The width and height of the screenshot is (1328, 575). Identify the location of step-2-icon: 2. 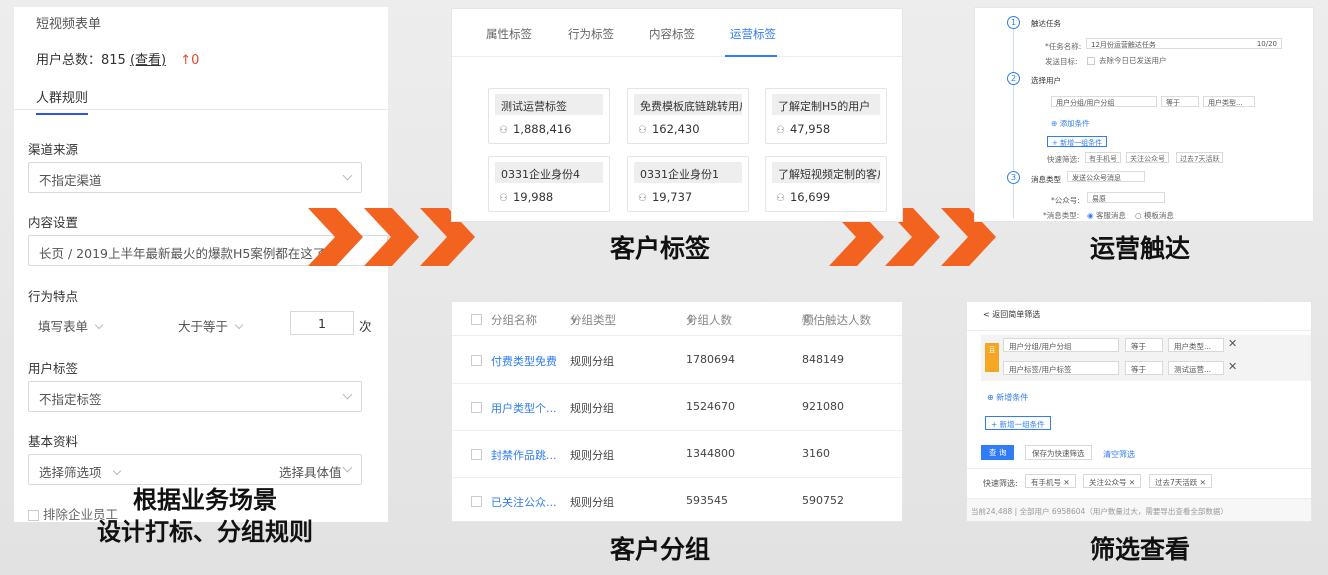
(1013, 78).